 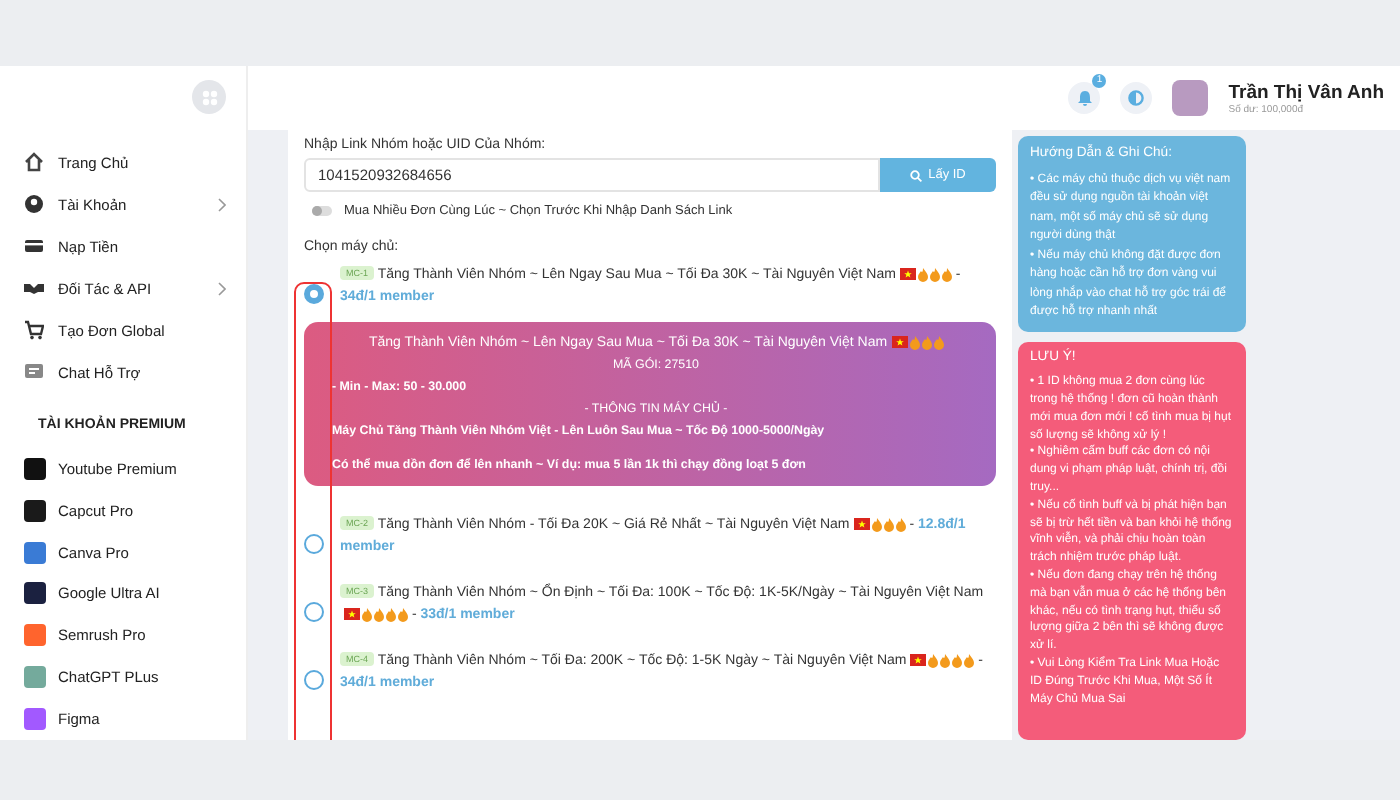 I want to click on theme-toggle-button, so click(x=1136, y=98).